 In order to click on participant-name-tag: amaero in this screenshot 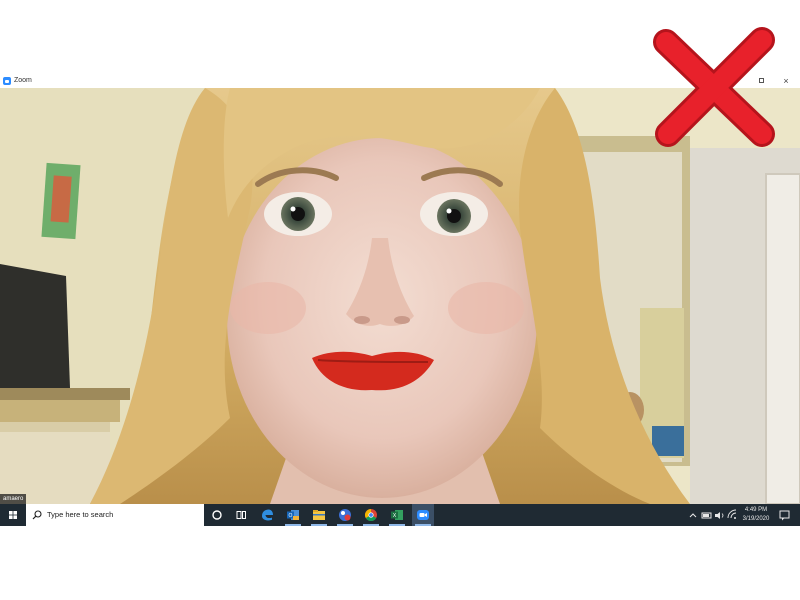, I will do `click(13, 499)`.